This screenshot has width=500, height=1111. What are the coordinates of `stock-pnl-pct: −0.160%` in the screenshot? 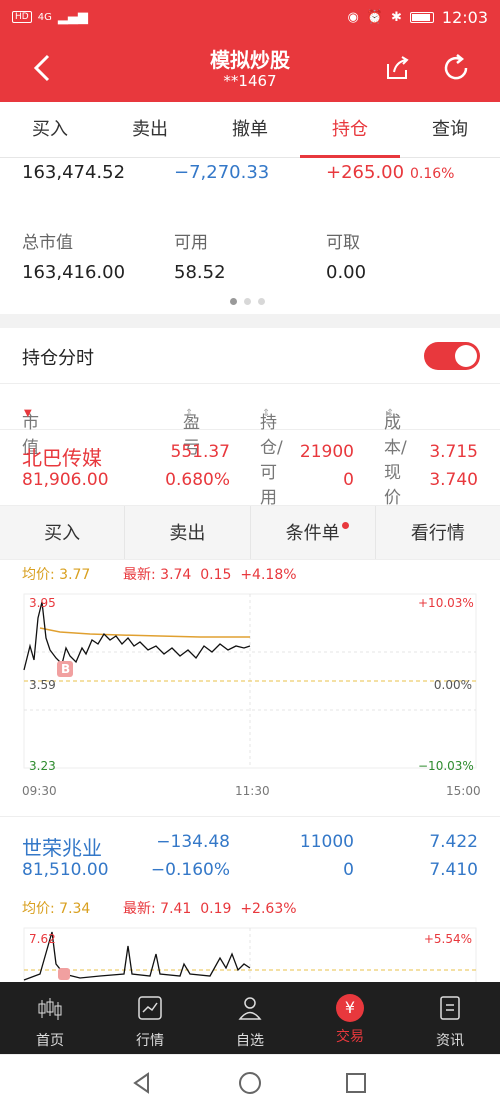 It's located at (190, 870).